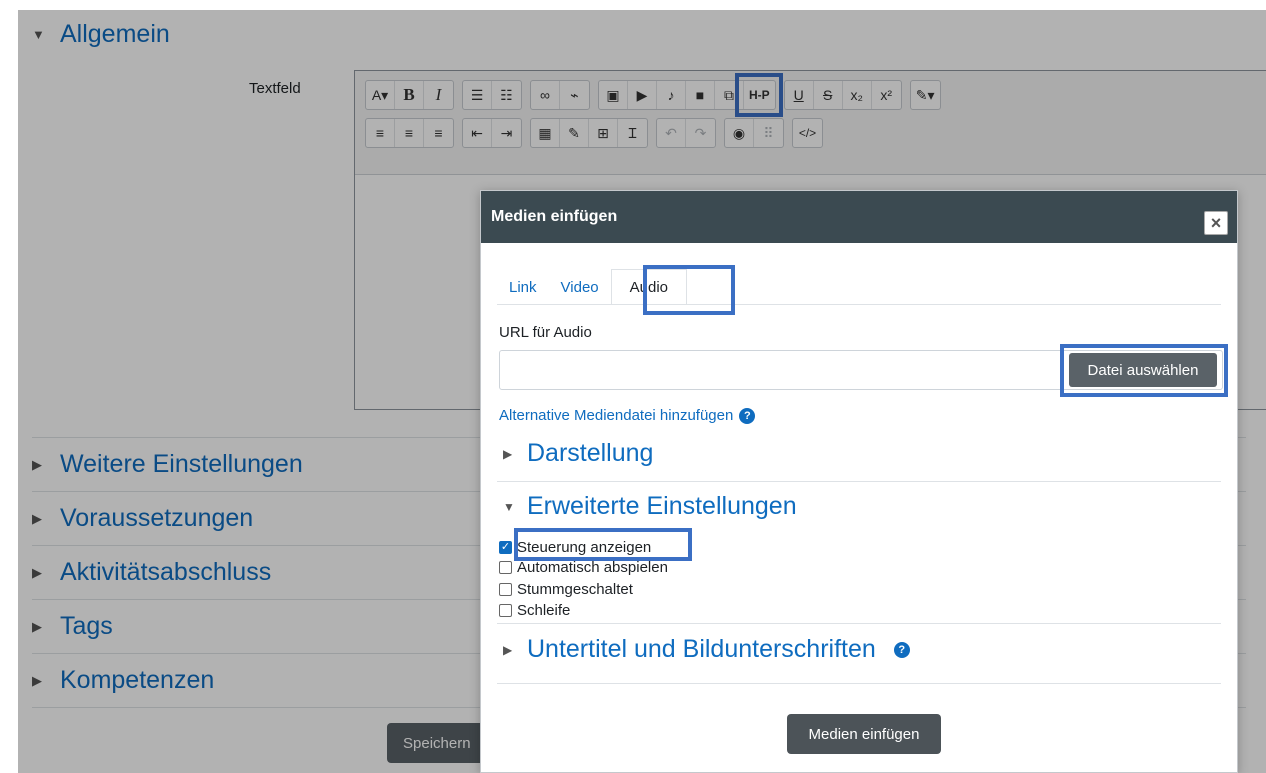  I want to click on section-erweitert: ▼ Erweiterte Einstellungen, so click(650, 506).